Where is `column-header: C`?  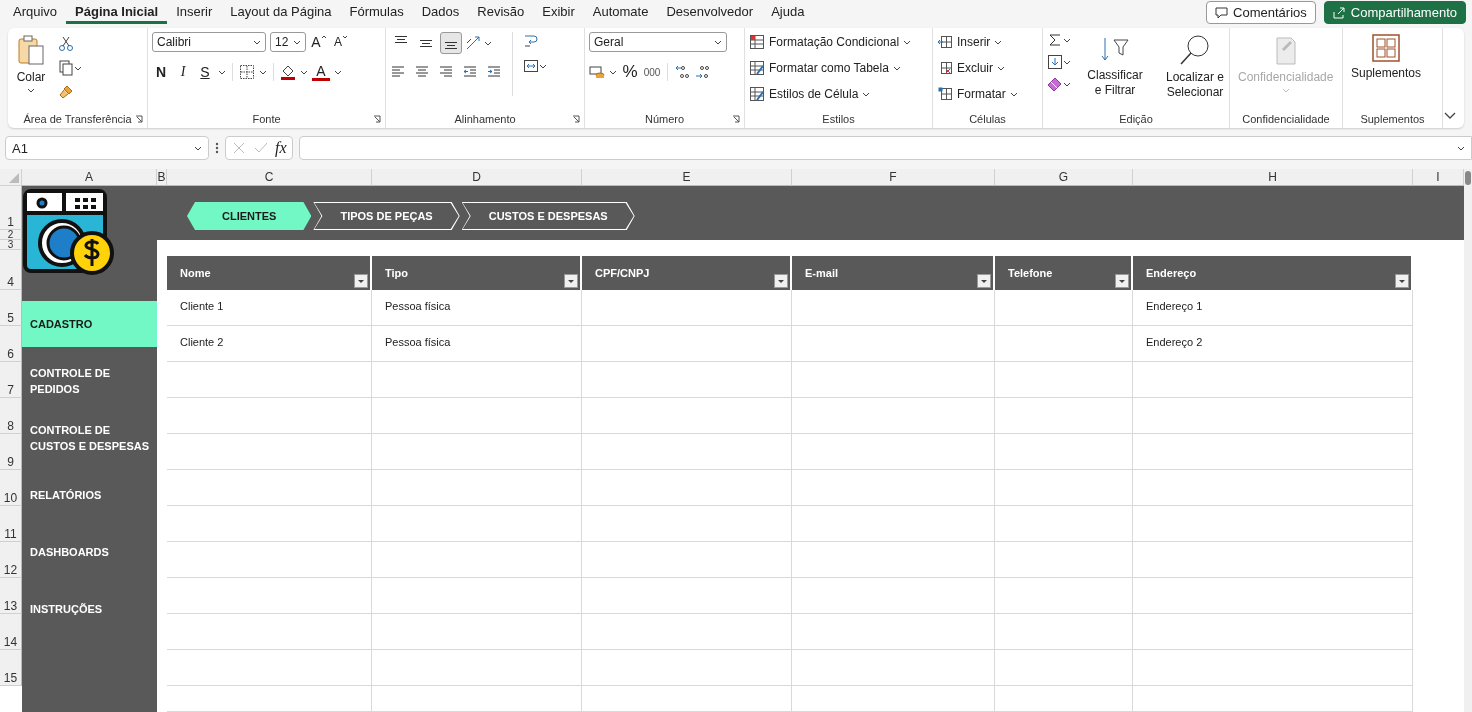 column-header: C is located at coordinates (269, 177).